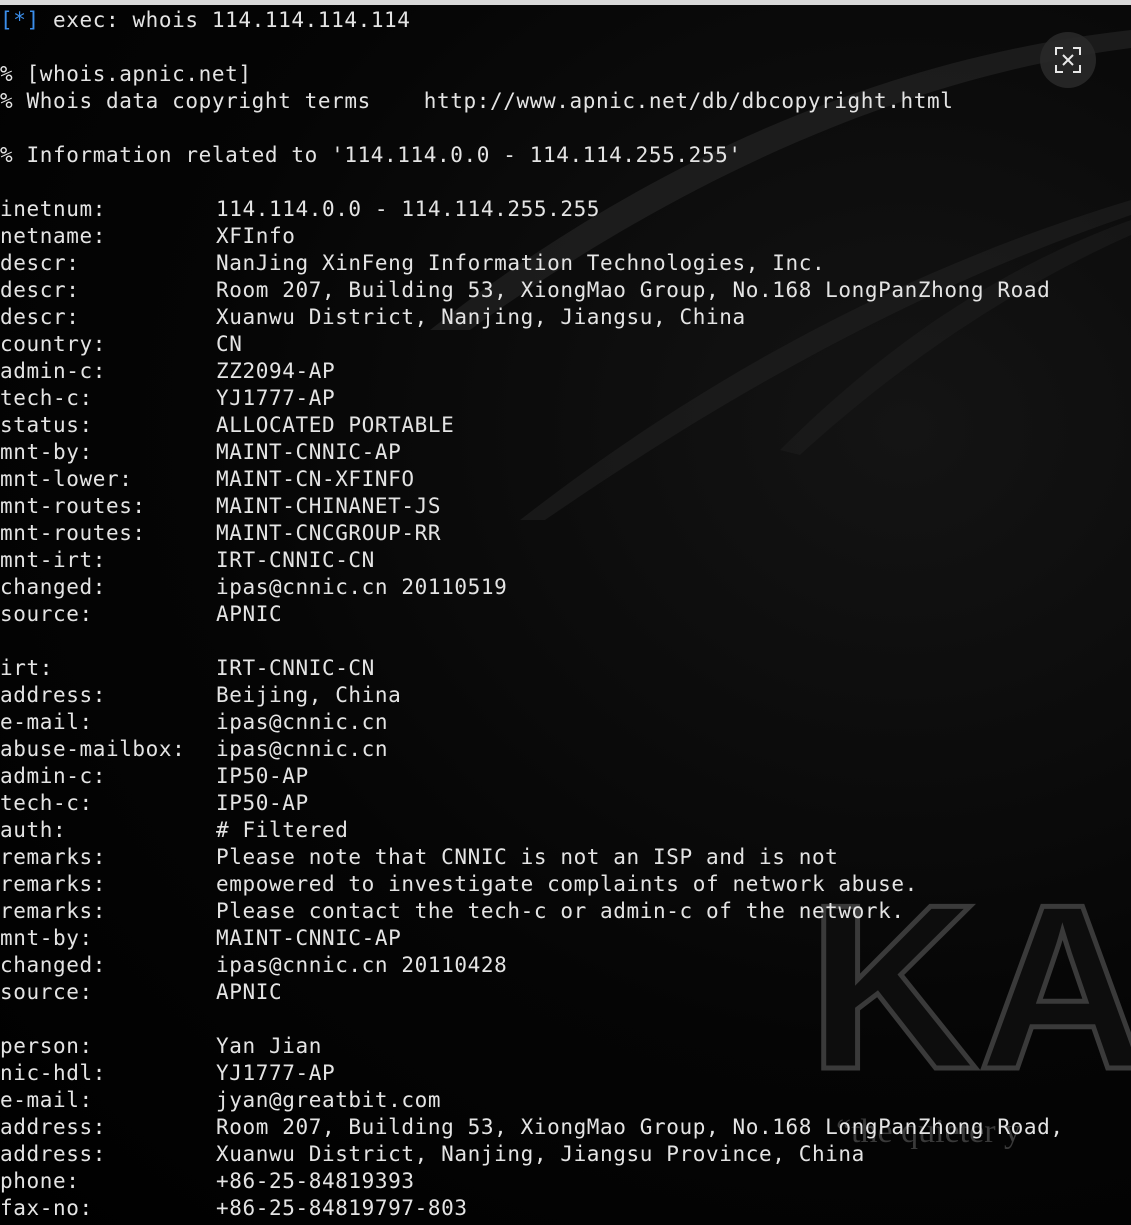 The image size is (1131, 1225). I want to click on record-value: +86-25-84819797-803, so click(342, 1208).